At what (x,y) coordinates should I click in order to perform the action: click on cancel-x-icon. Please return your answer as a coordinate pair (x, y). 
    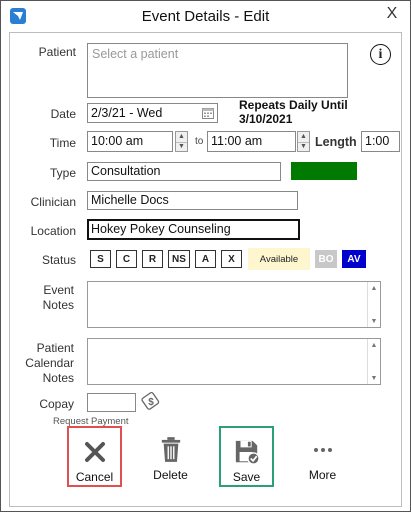
    Looking at the image, I should click on (94, 452).